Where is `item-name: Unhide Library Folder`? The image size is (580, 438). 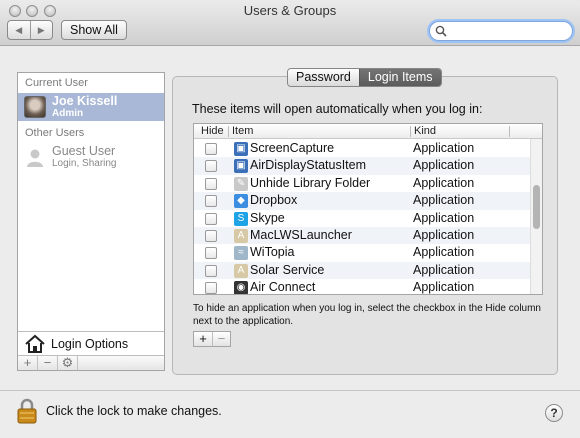
item-name: Unhide Library Folder is located at coordinates (310, 182).